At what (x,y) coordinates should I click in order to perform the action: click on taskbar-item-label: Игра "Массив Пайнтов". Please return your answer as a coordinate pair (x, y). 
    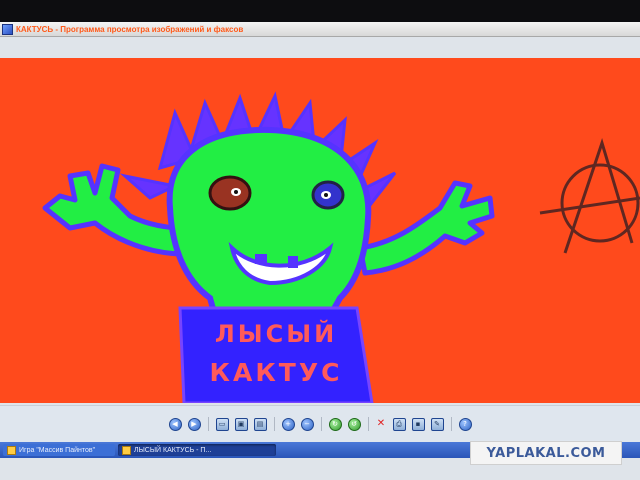
    Looking at the image, I should click on (57, 450).